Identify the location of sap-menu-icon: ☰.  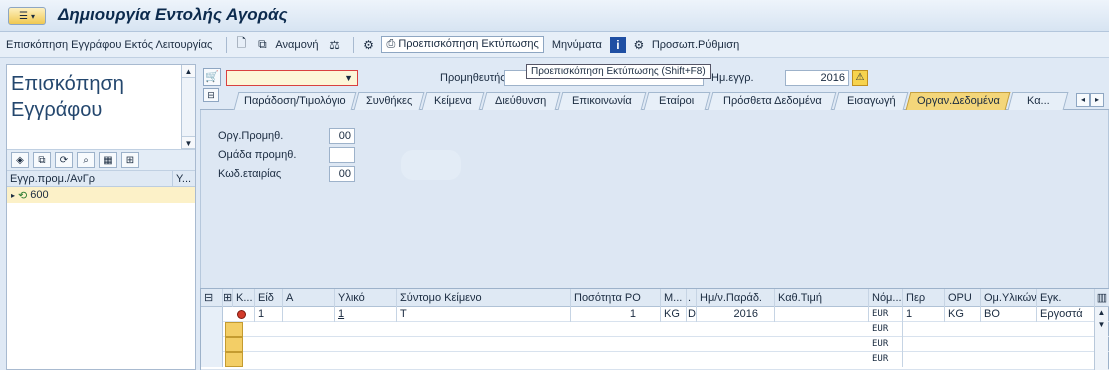
(23, 16).